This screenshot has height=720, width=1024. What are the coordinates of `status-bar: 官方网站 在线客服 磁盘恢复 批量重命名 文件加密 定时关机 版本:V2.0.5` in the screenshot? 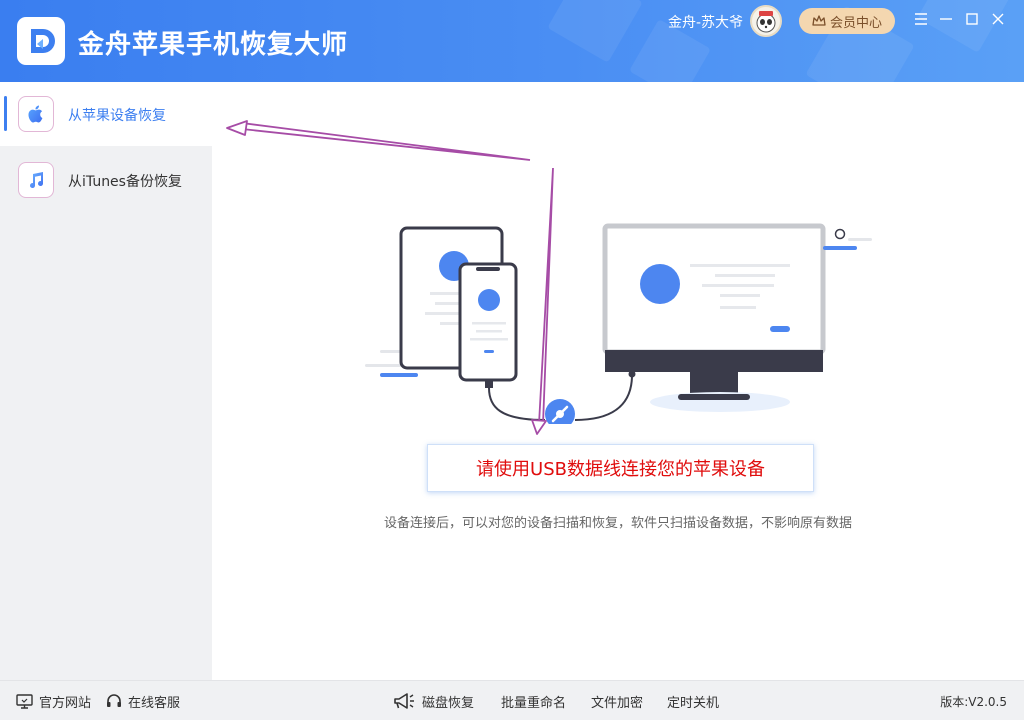 It's located at (512, 700).